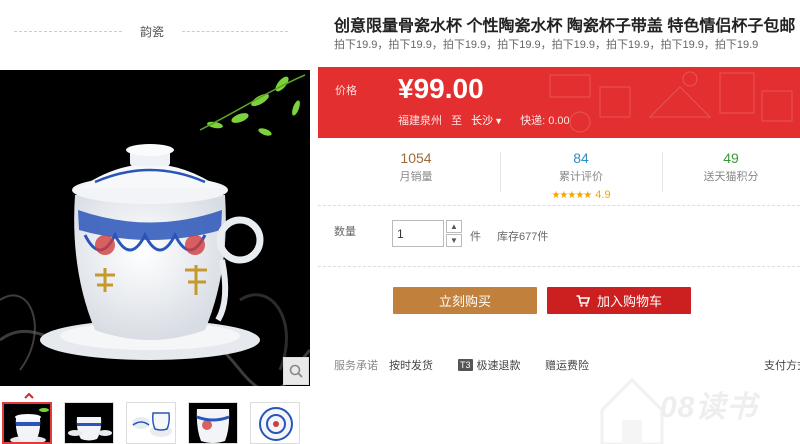 The width and height of the screenshot is (800, 444). What do you see at coordinates (498, 366) in the screenshot?
I see `service-item: 极速退款` at bounding box center [498, 366].